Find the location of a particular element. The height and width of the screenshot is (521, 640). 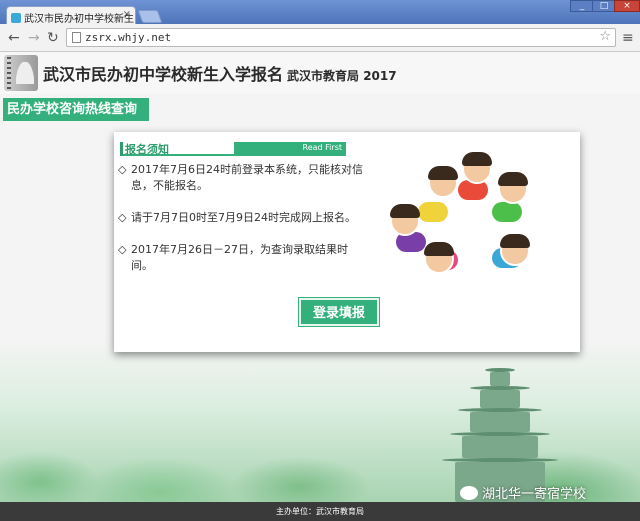

page-title: 武汉市民办初中学校新生入学报名 武汉市教育局 2017 is located at coordinates (220, 73).